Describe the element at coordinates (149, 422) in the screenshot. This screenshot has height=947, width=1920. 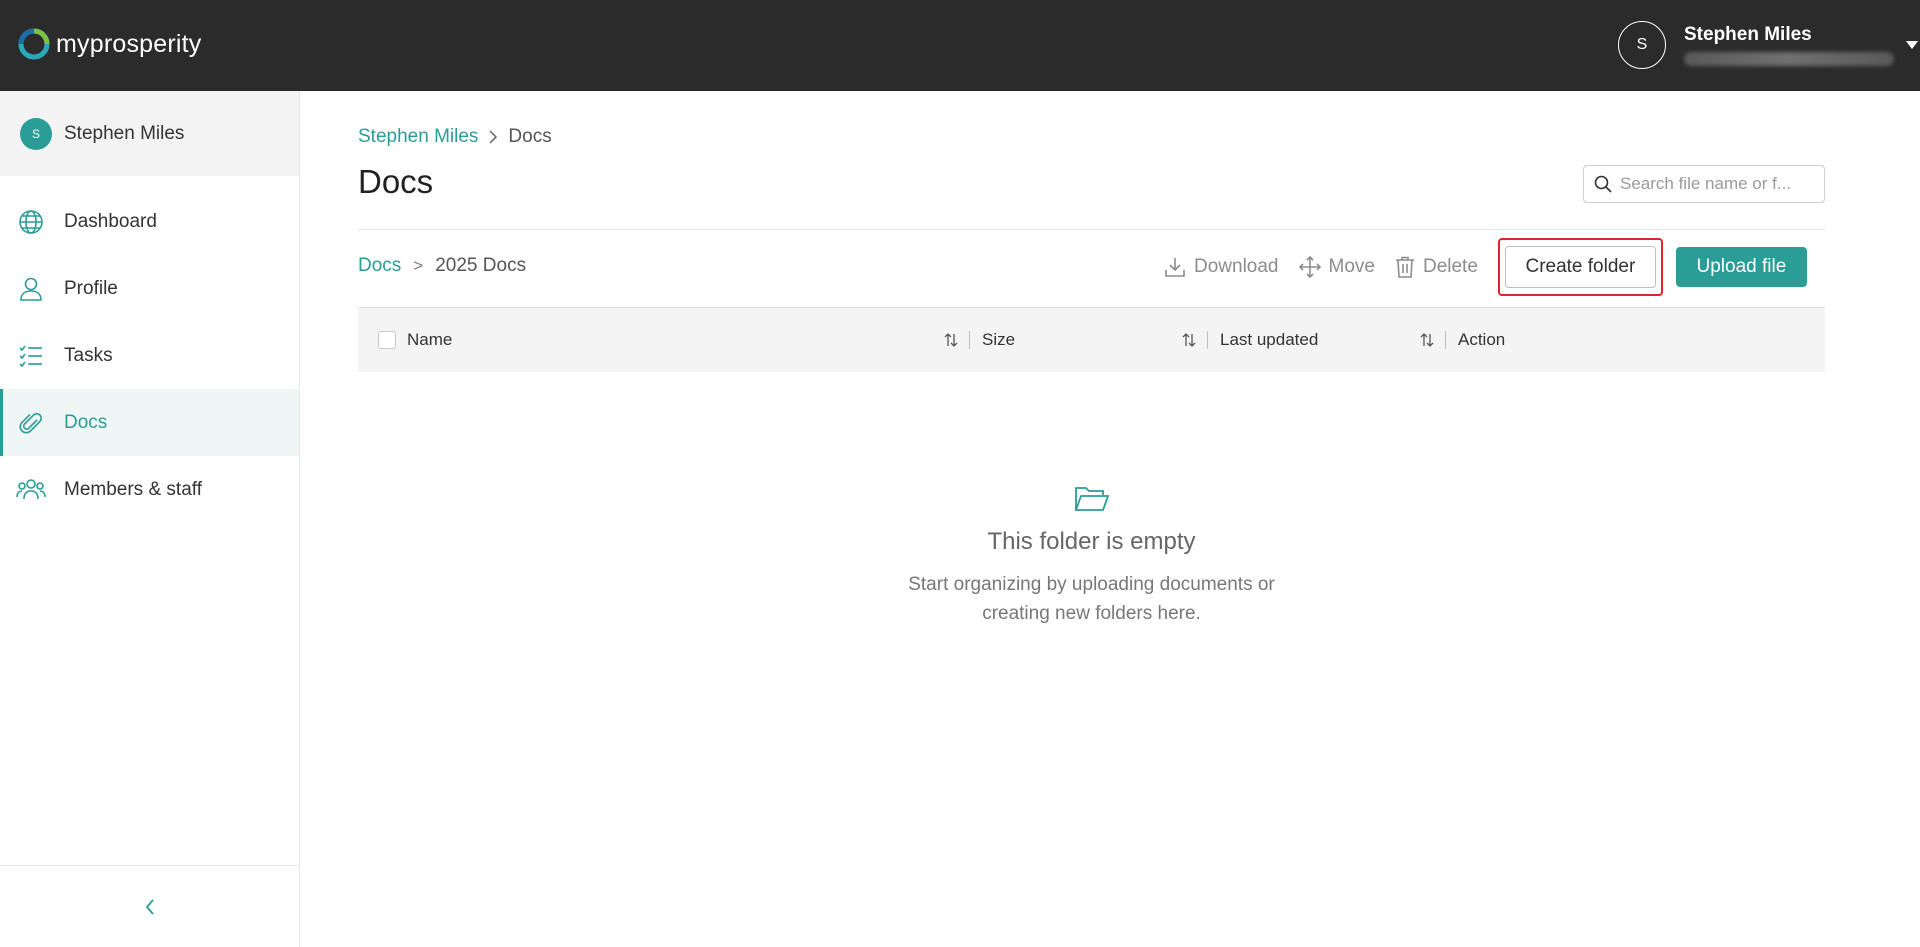
I see `sidebar-item-docs: Docs` at that location.